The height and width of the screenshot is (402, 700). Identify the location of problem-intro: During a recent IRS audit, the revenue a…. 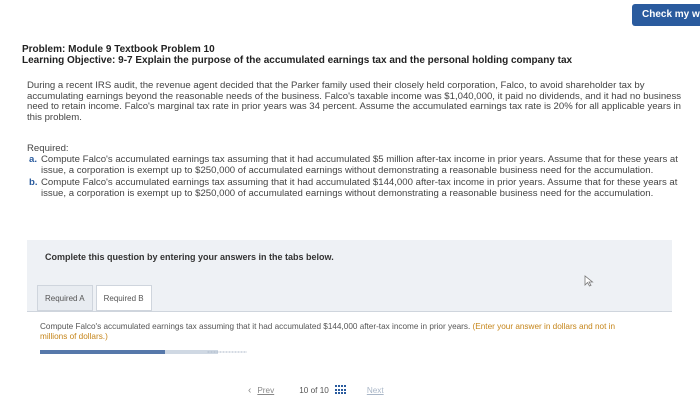
(354, 101).